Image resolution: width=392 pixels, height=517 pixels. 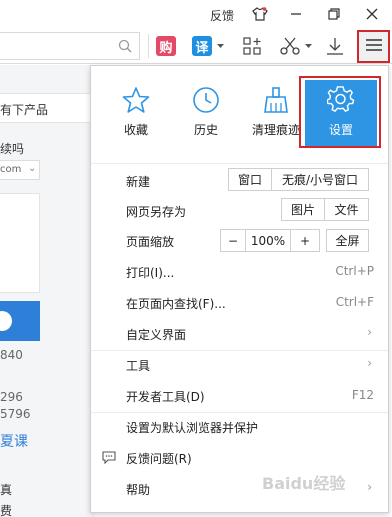 I want to click on shirt-skin-icon, so click(x=260, y=14).